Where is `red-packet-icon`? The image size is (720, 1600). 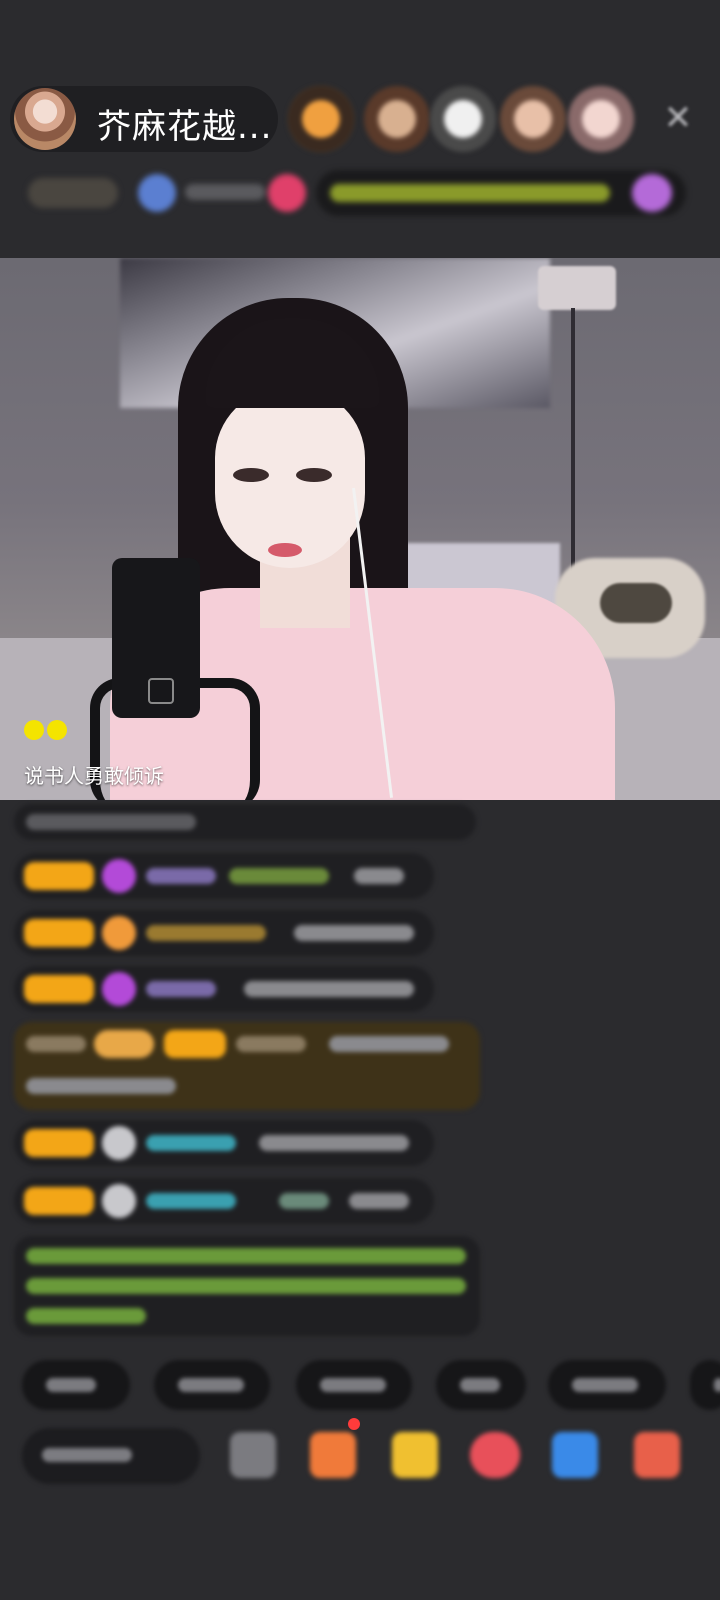 red-packet-icon is located at coordinates (495, 1455).